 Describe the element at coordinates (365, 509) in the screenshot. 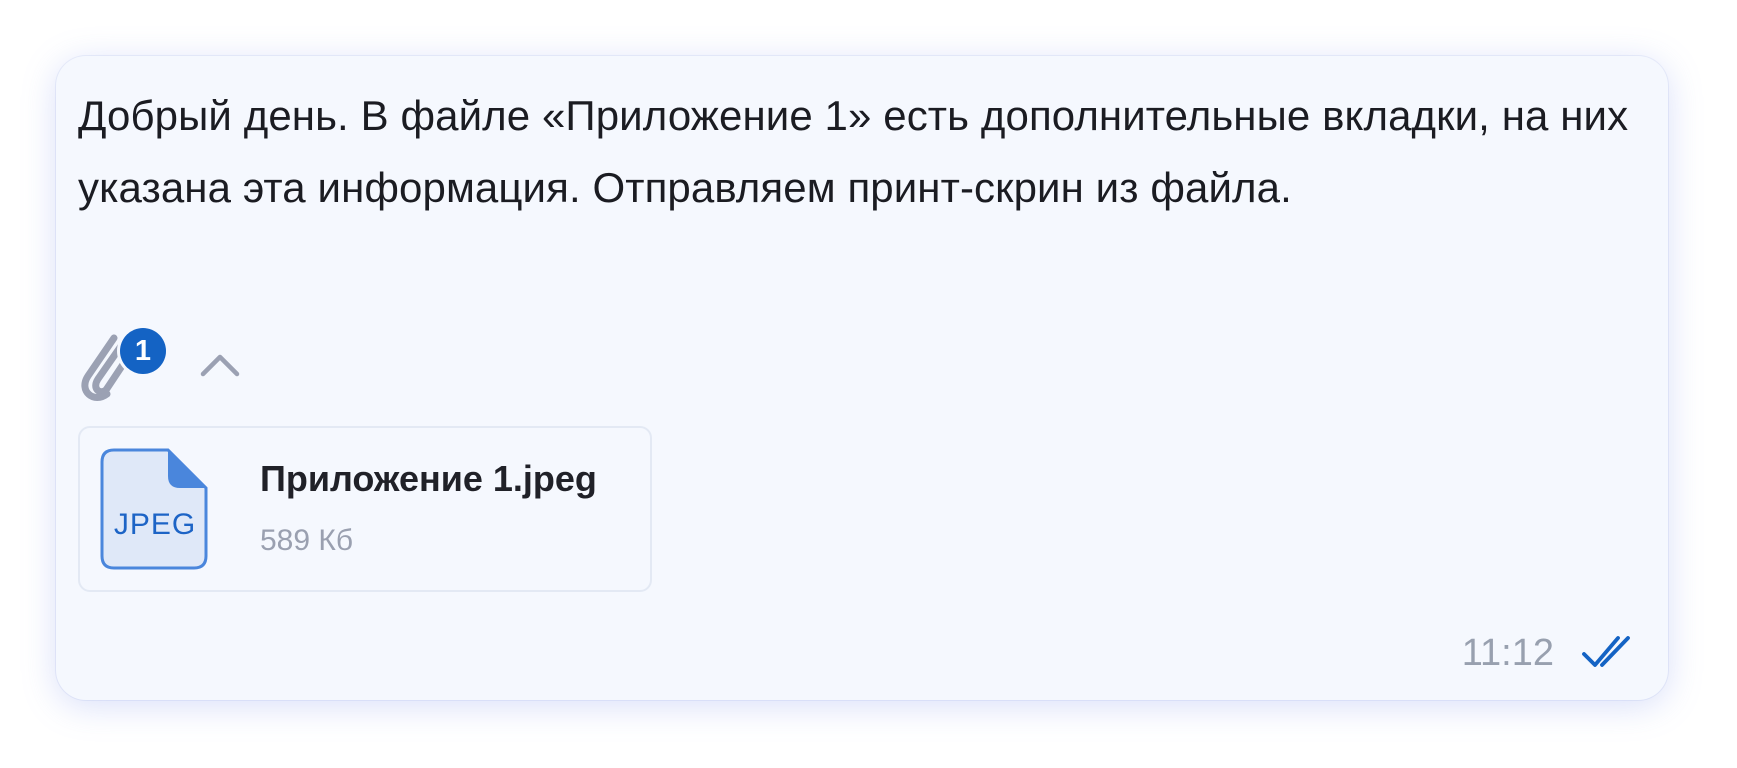

I see `file-attachment: JPEG Приложение 1.jpeg 589 Кб` at that location.